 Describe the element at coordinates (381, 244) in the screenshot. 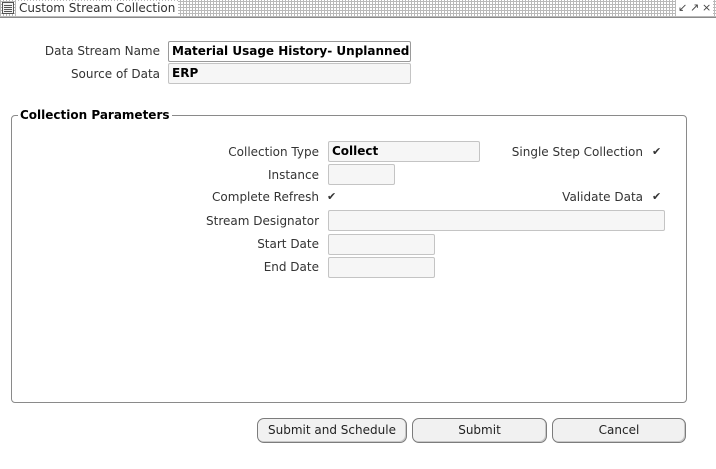

I see `start-date-field` at that location.